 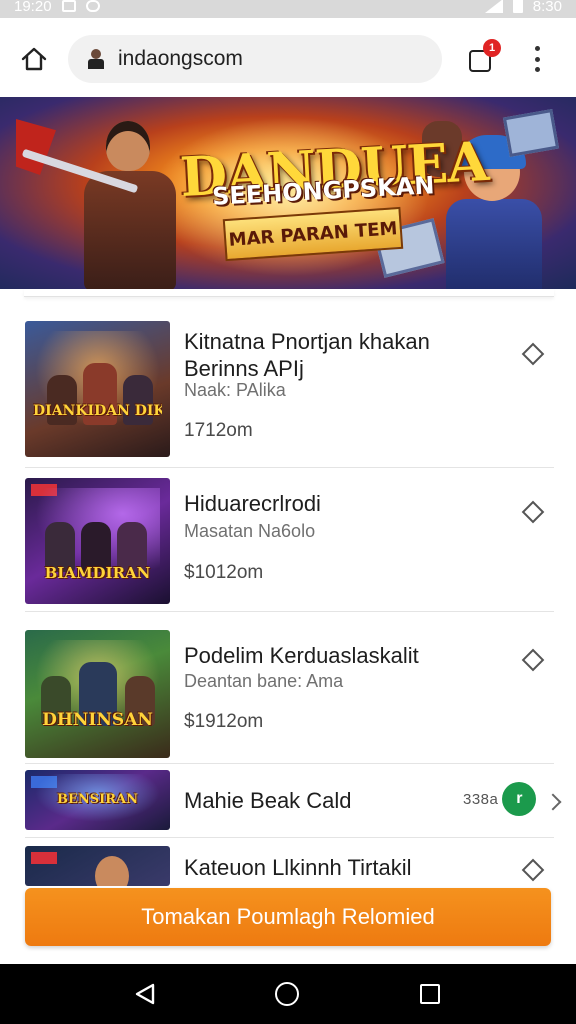 What do you see at coordinates (547, 7) in the screenshot?
I see `status-time-right: 8:30` at bounding box center [547, 7].